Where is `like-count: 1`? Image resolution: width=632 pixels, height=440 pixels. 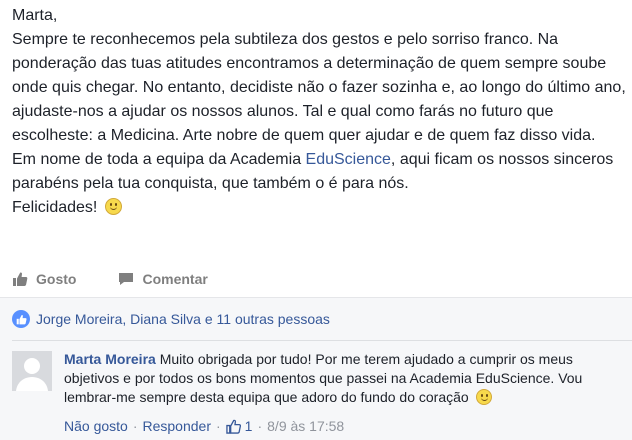
like-count: 1 is located at coordinates (248, 426).